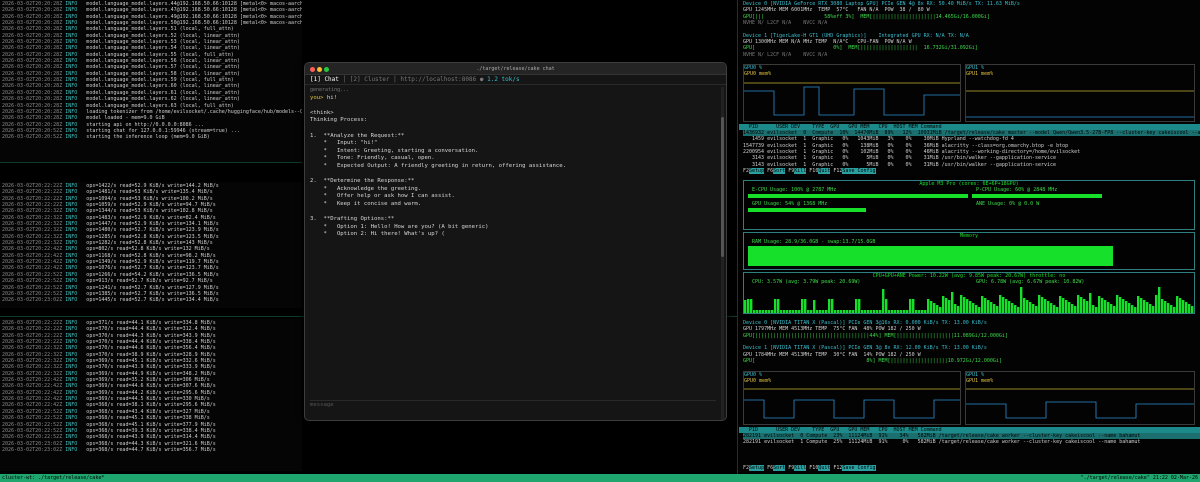 This screenshot has height=482, width=1200. Describe the element at coordinates (32, 274) in the screenshot. I see `log-timestamp: 2026-03-02T20:22:52Z` at that location.